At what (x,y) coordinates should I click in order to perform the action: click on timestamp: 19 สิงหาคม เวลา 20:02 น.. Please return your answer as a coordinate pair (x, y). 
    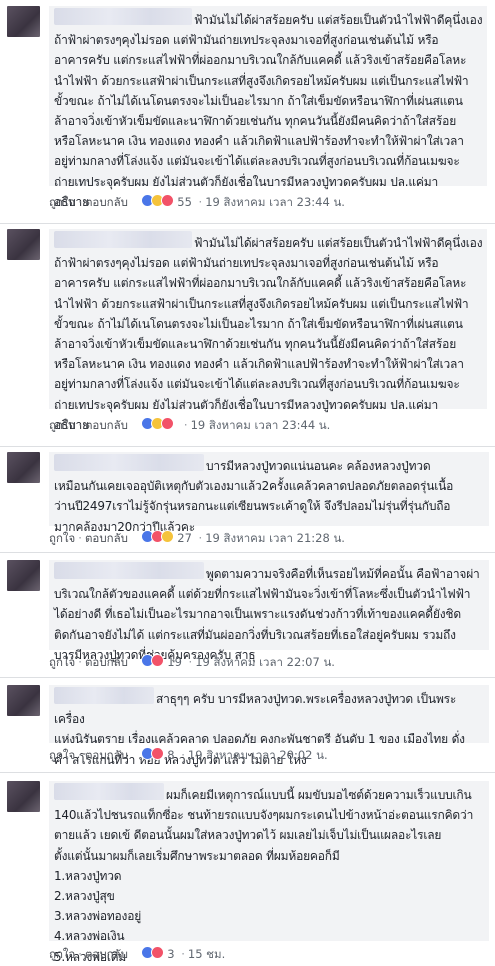
    Looking at the image, I should click on (258, 755).